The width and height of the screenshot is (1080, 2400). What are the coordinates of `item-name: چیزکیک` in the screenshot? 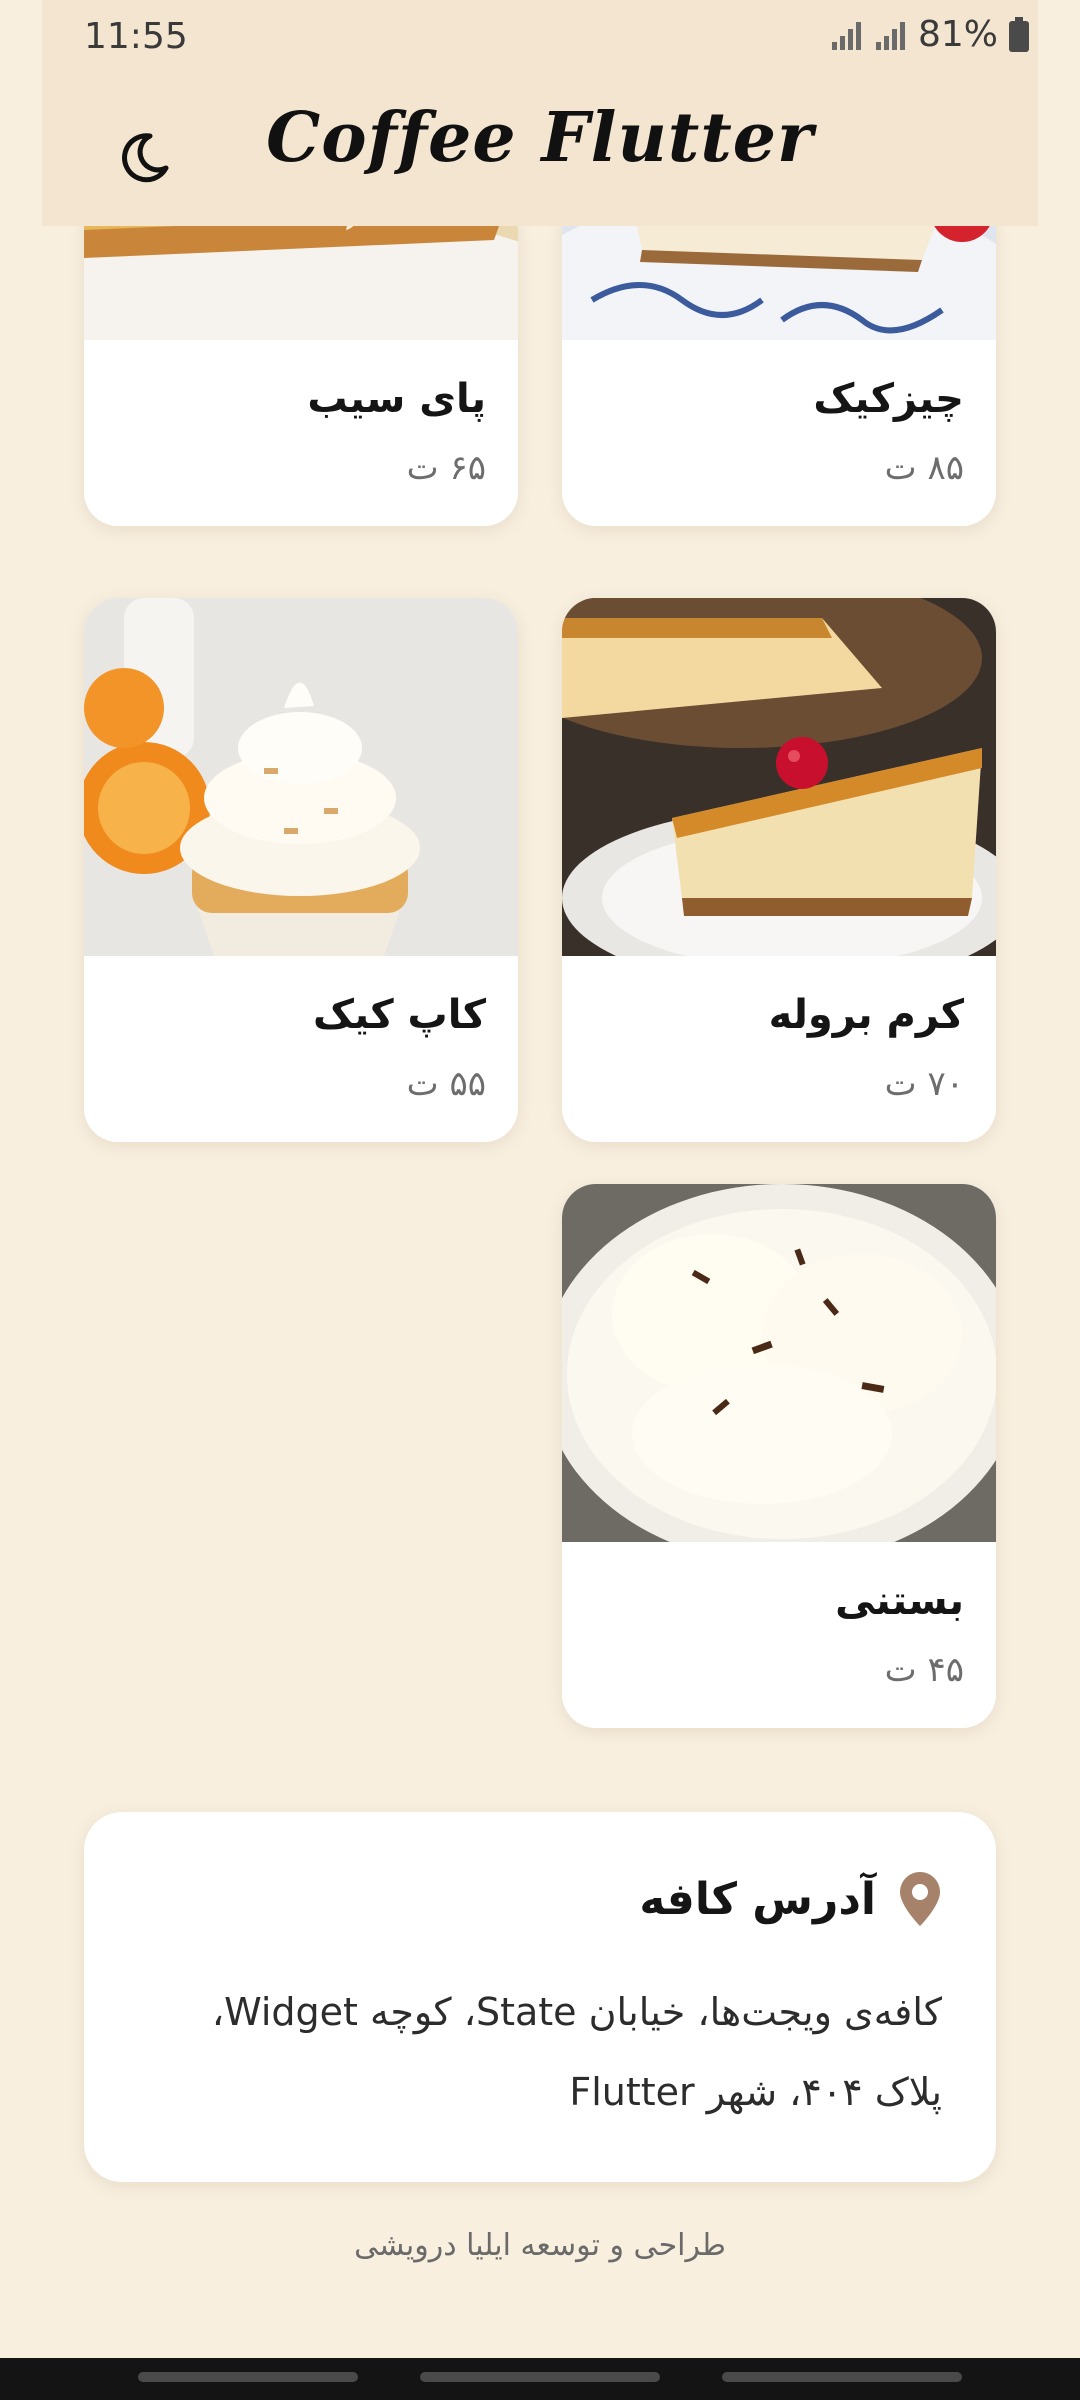 It's located at (888, 399).